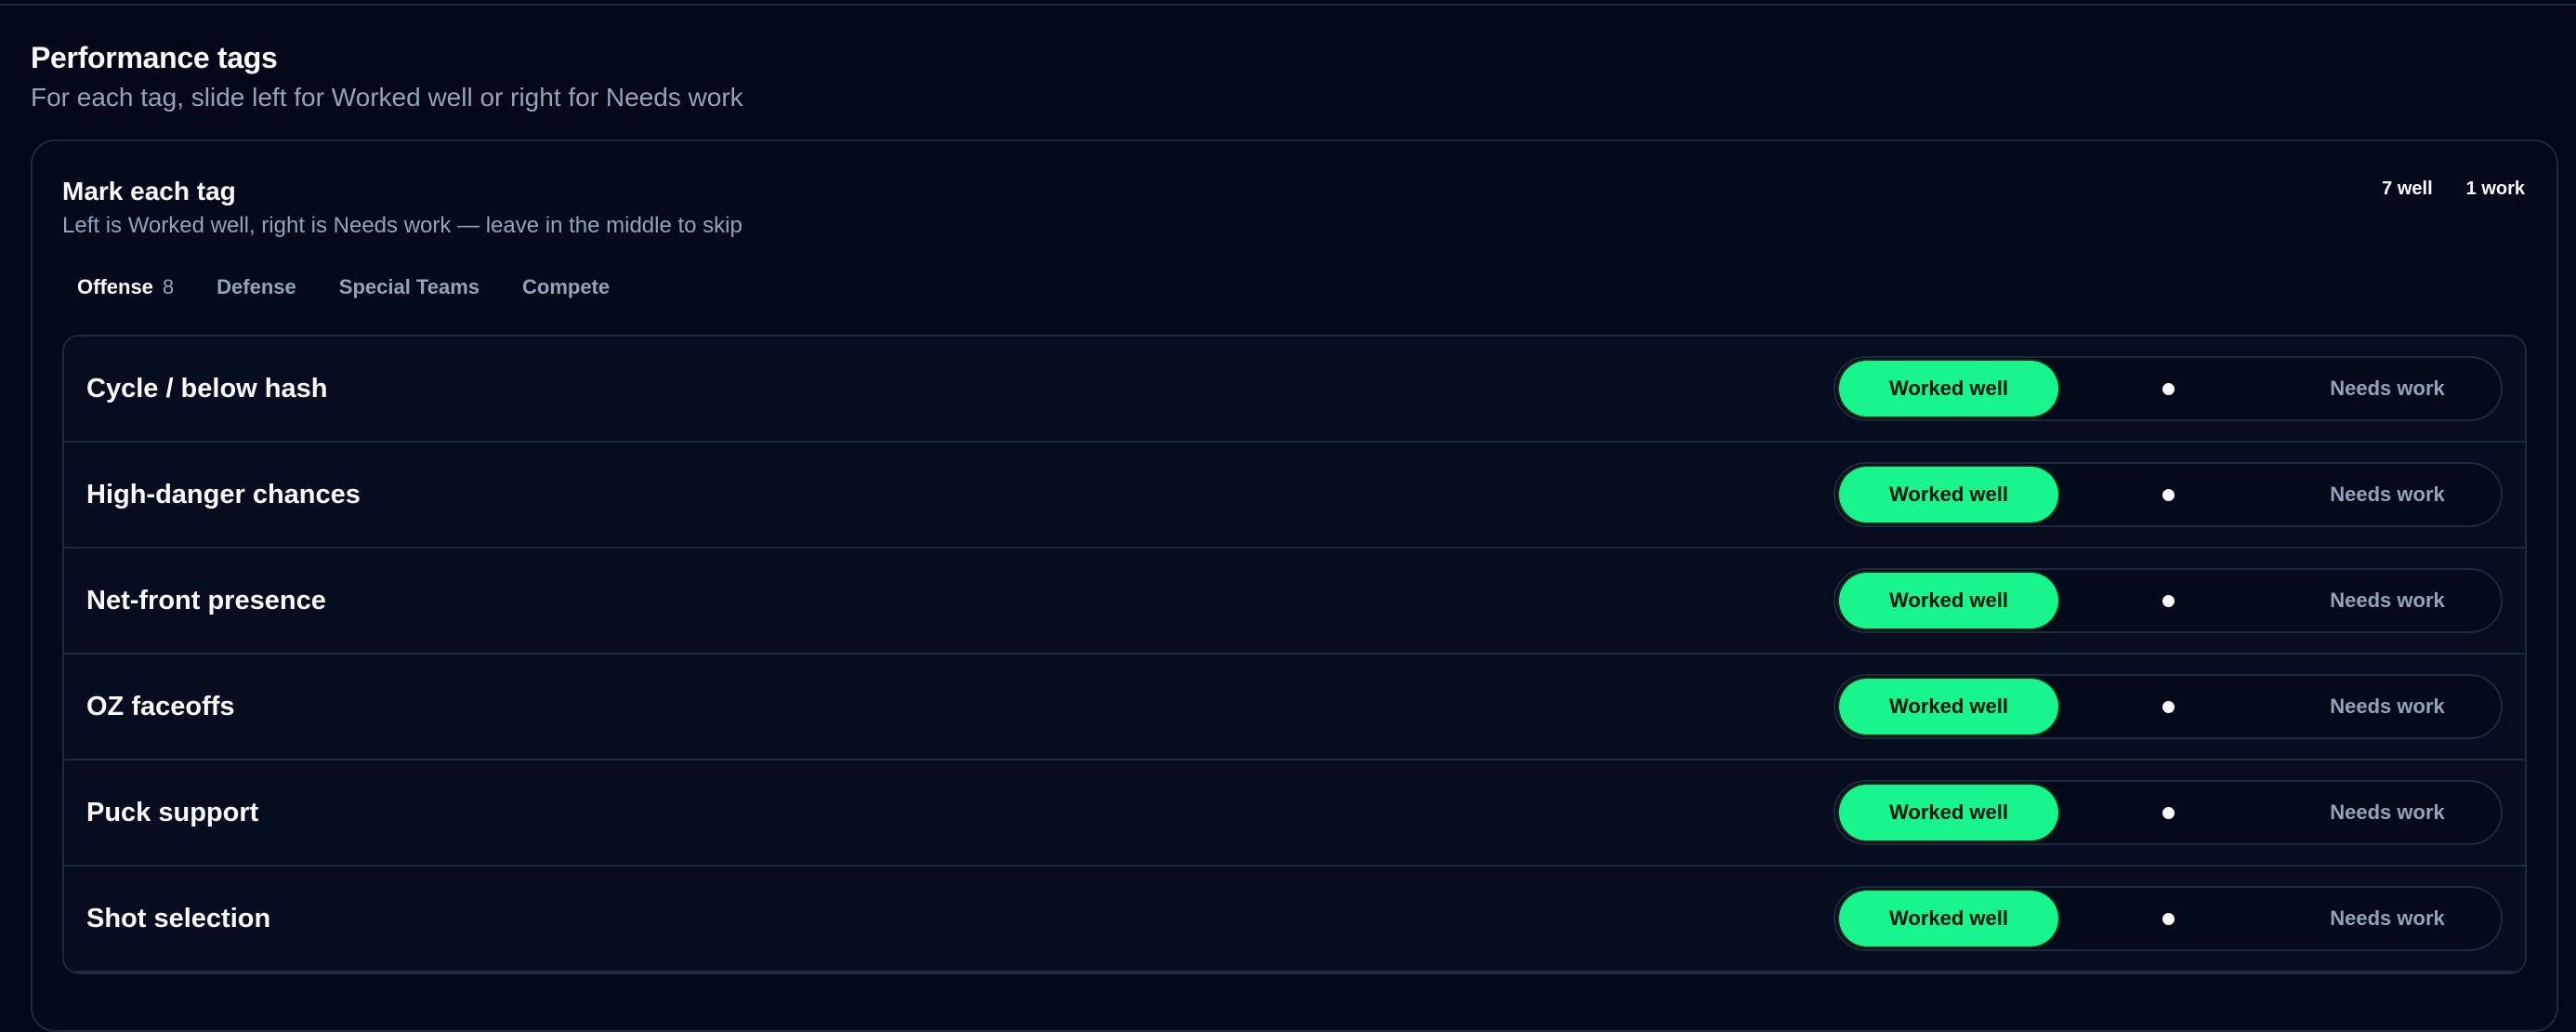 The width and height of the screenshot is (2576, 1032). I want to click on tab-label: Offense, so click(115, 286).